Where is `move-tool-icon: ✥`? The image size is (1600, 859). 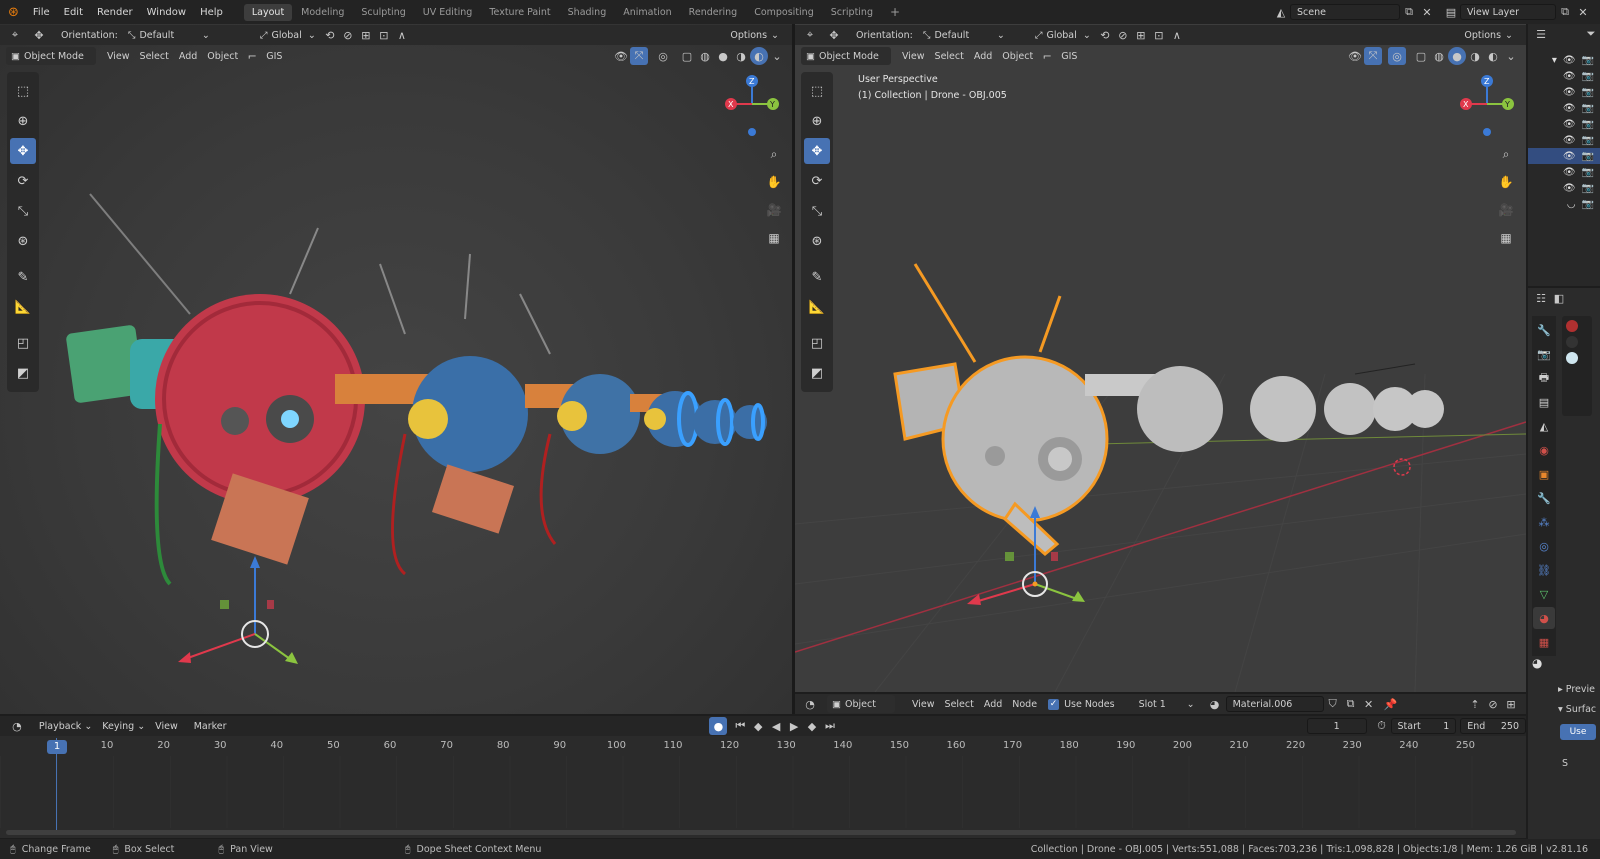 move-tool-icon: ✥ is located at coordinates (39, 35).